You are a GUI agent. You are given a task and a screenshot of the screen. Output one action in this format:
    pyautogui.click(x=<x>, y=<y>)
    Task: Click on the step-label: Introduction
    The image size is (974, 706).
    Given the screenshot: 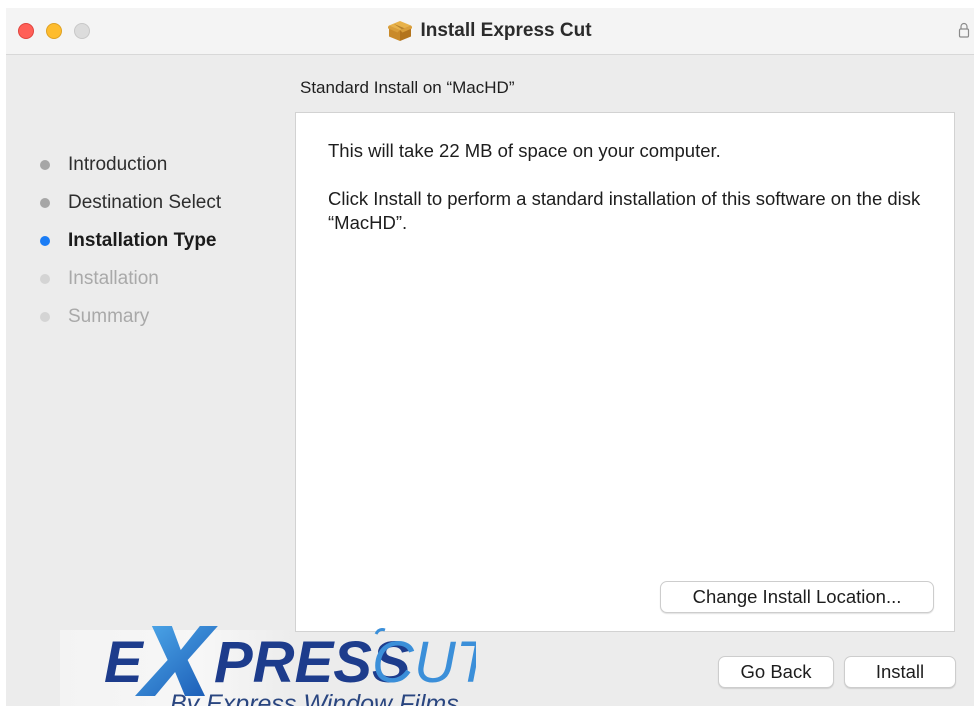 What is the action you would take?
    pyautogui.click(x=118, y=164)
    